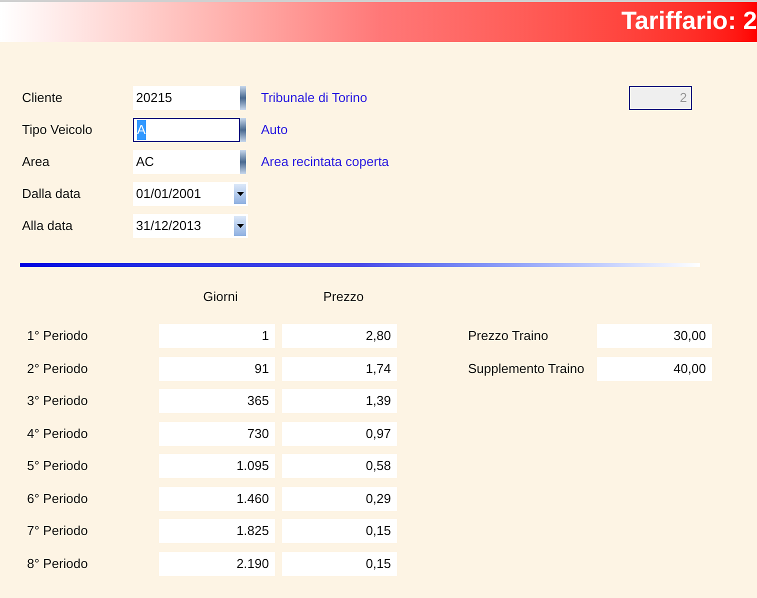 Image resolution: width=757 pixels, height=598 pixels. I want to click on price-field: 0,97, so click(339, 434).